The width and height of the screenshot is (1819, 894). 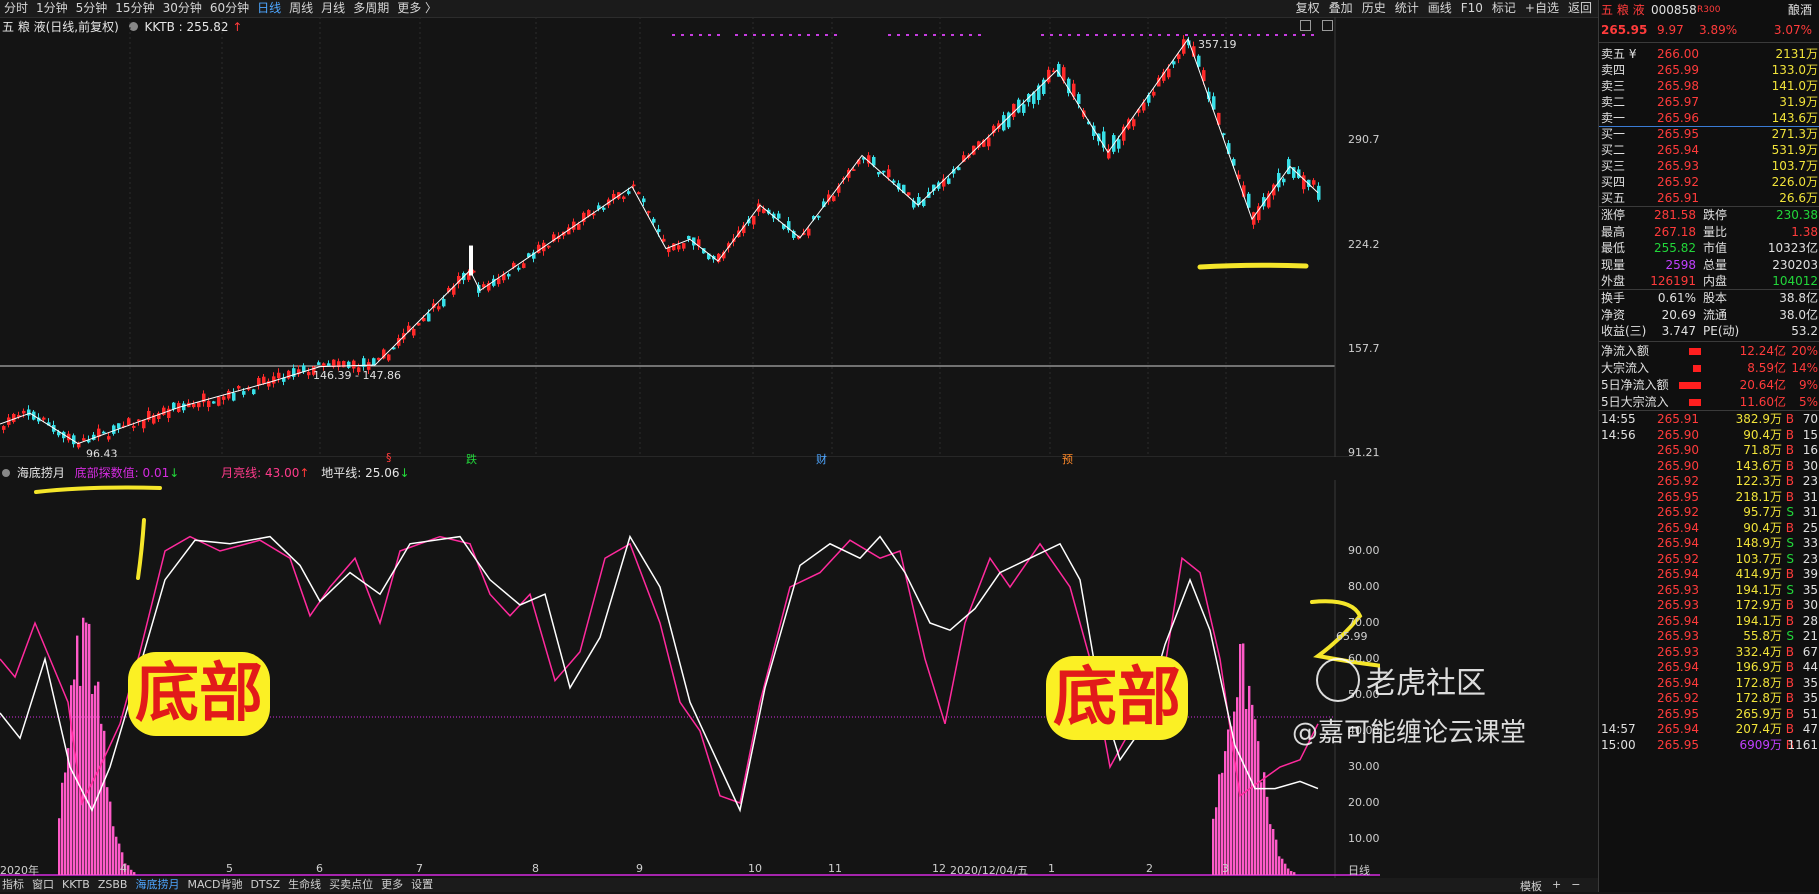 What do you see at coordinates (1810, 527) in the screenshot?
I see `tick-count: 25` at bounding box center [1810, 527].